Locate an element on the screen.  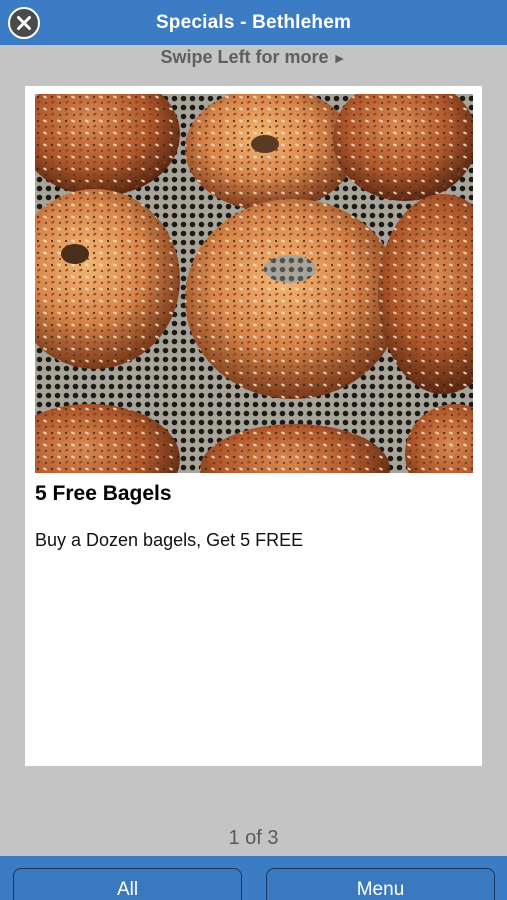
swipe-hint-text: Swipe Left for more is located at coordinates (244, 57).